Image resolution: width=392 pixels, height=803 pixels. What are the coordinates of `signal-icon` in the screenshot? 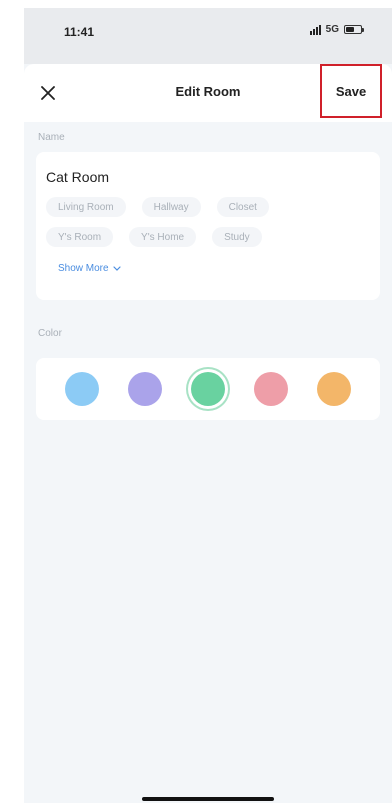 It's located at (315, 29).